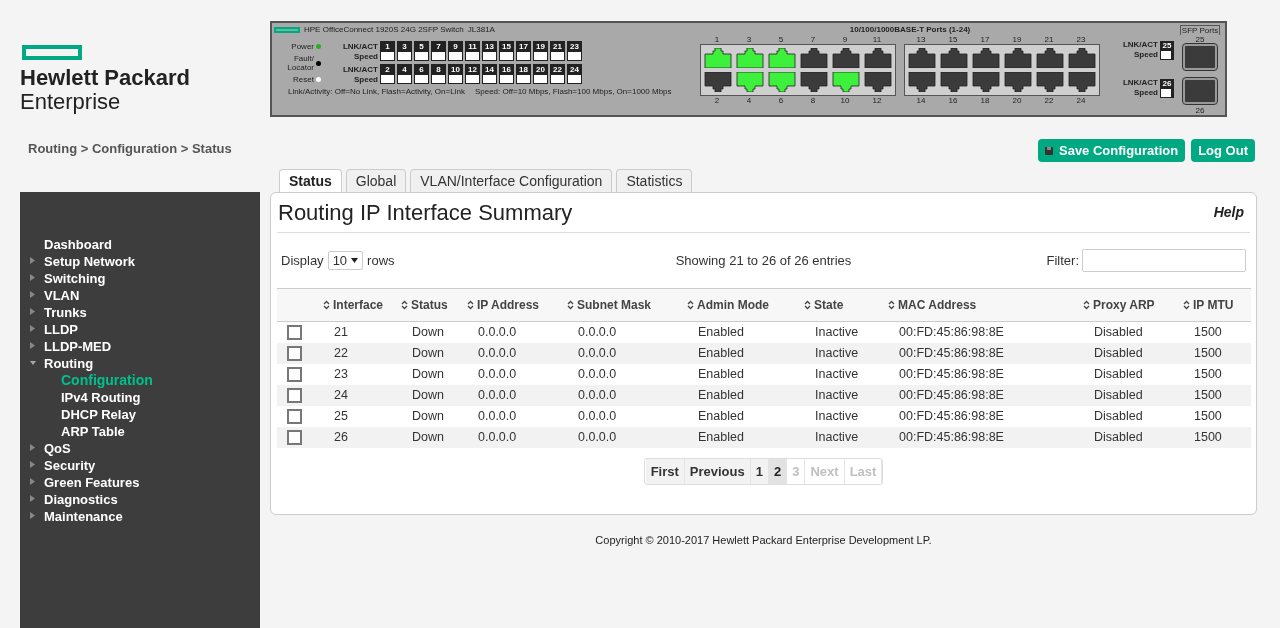 Image resolution: width=1280 pixels, height=628 pixels. What do you see at coordinates (302, 46) in the screenshot?
I see `led-label: Power` at bounding box center [302, 46].